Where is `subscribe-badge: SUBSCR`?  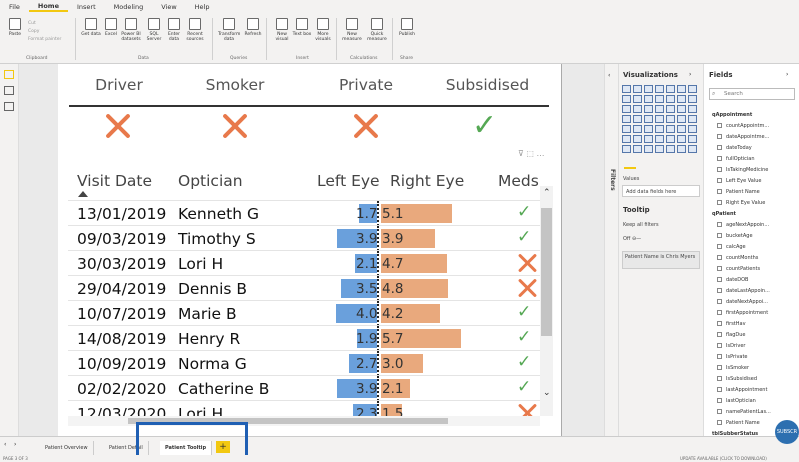
subscribe-badge: SUBSCR is located at coordinates (787, 432).